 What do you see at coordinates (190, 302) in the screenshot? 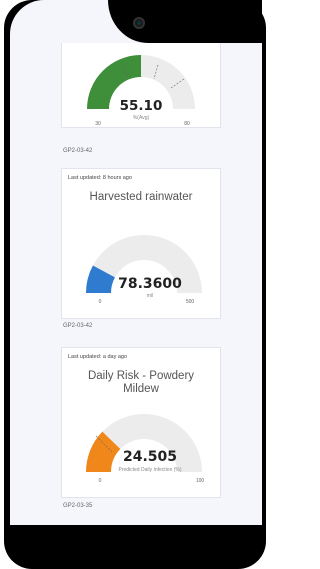
I see `gauge-max: 500` at bounding box center [190, 302].